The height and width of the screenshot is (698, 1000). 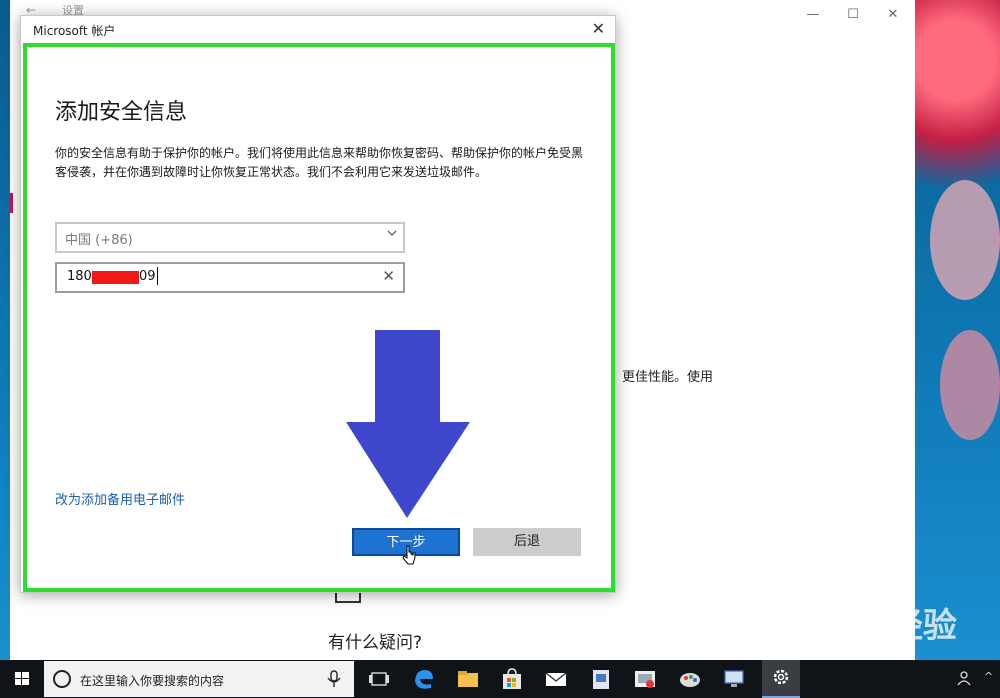 I want to click on settings-body-text: 更佳性能。使用, so click(x=668, y=377).